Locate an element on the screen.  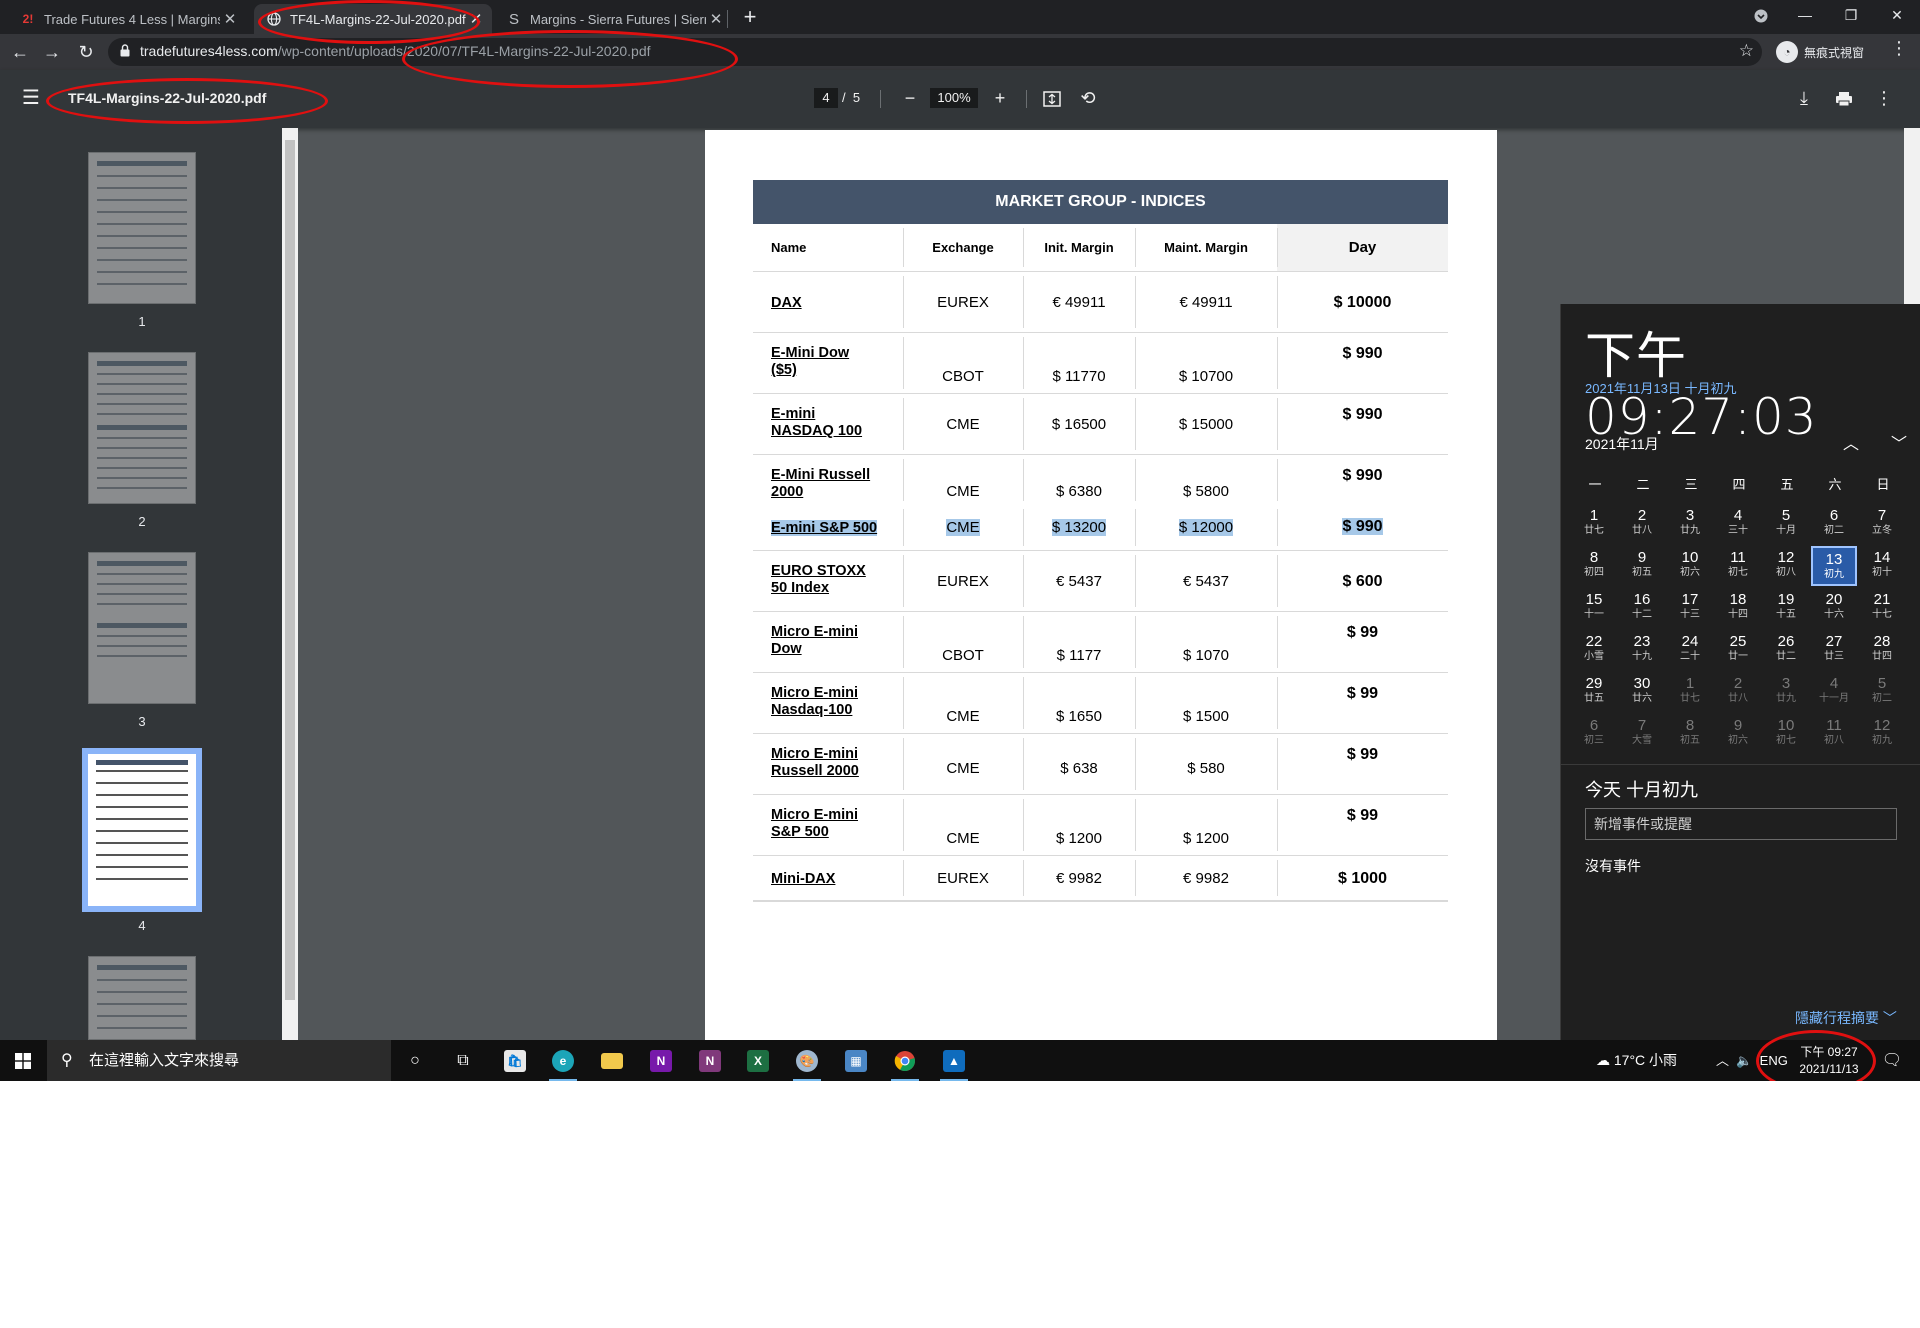
calendar-day: 18 十四 is located at coordinates (1738, 608).